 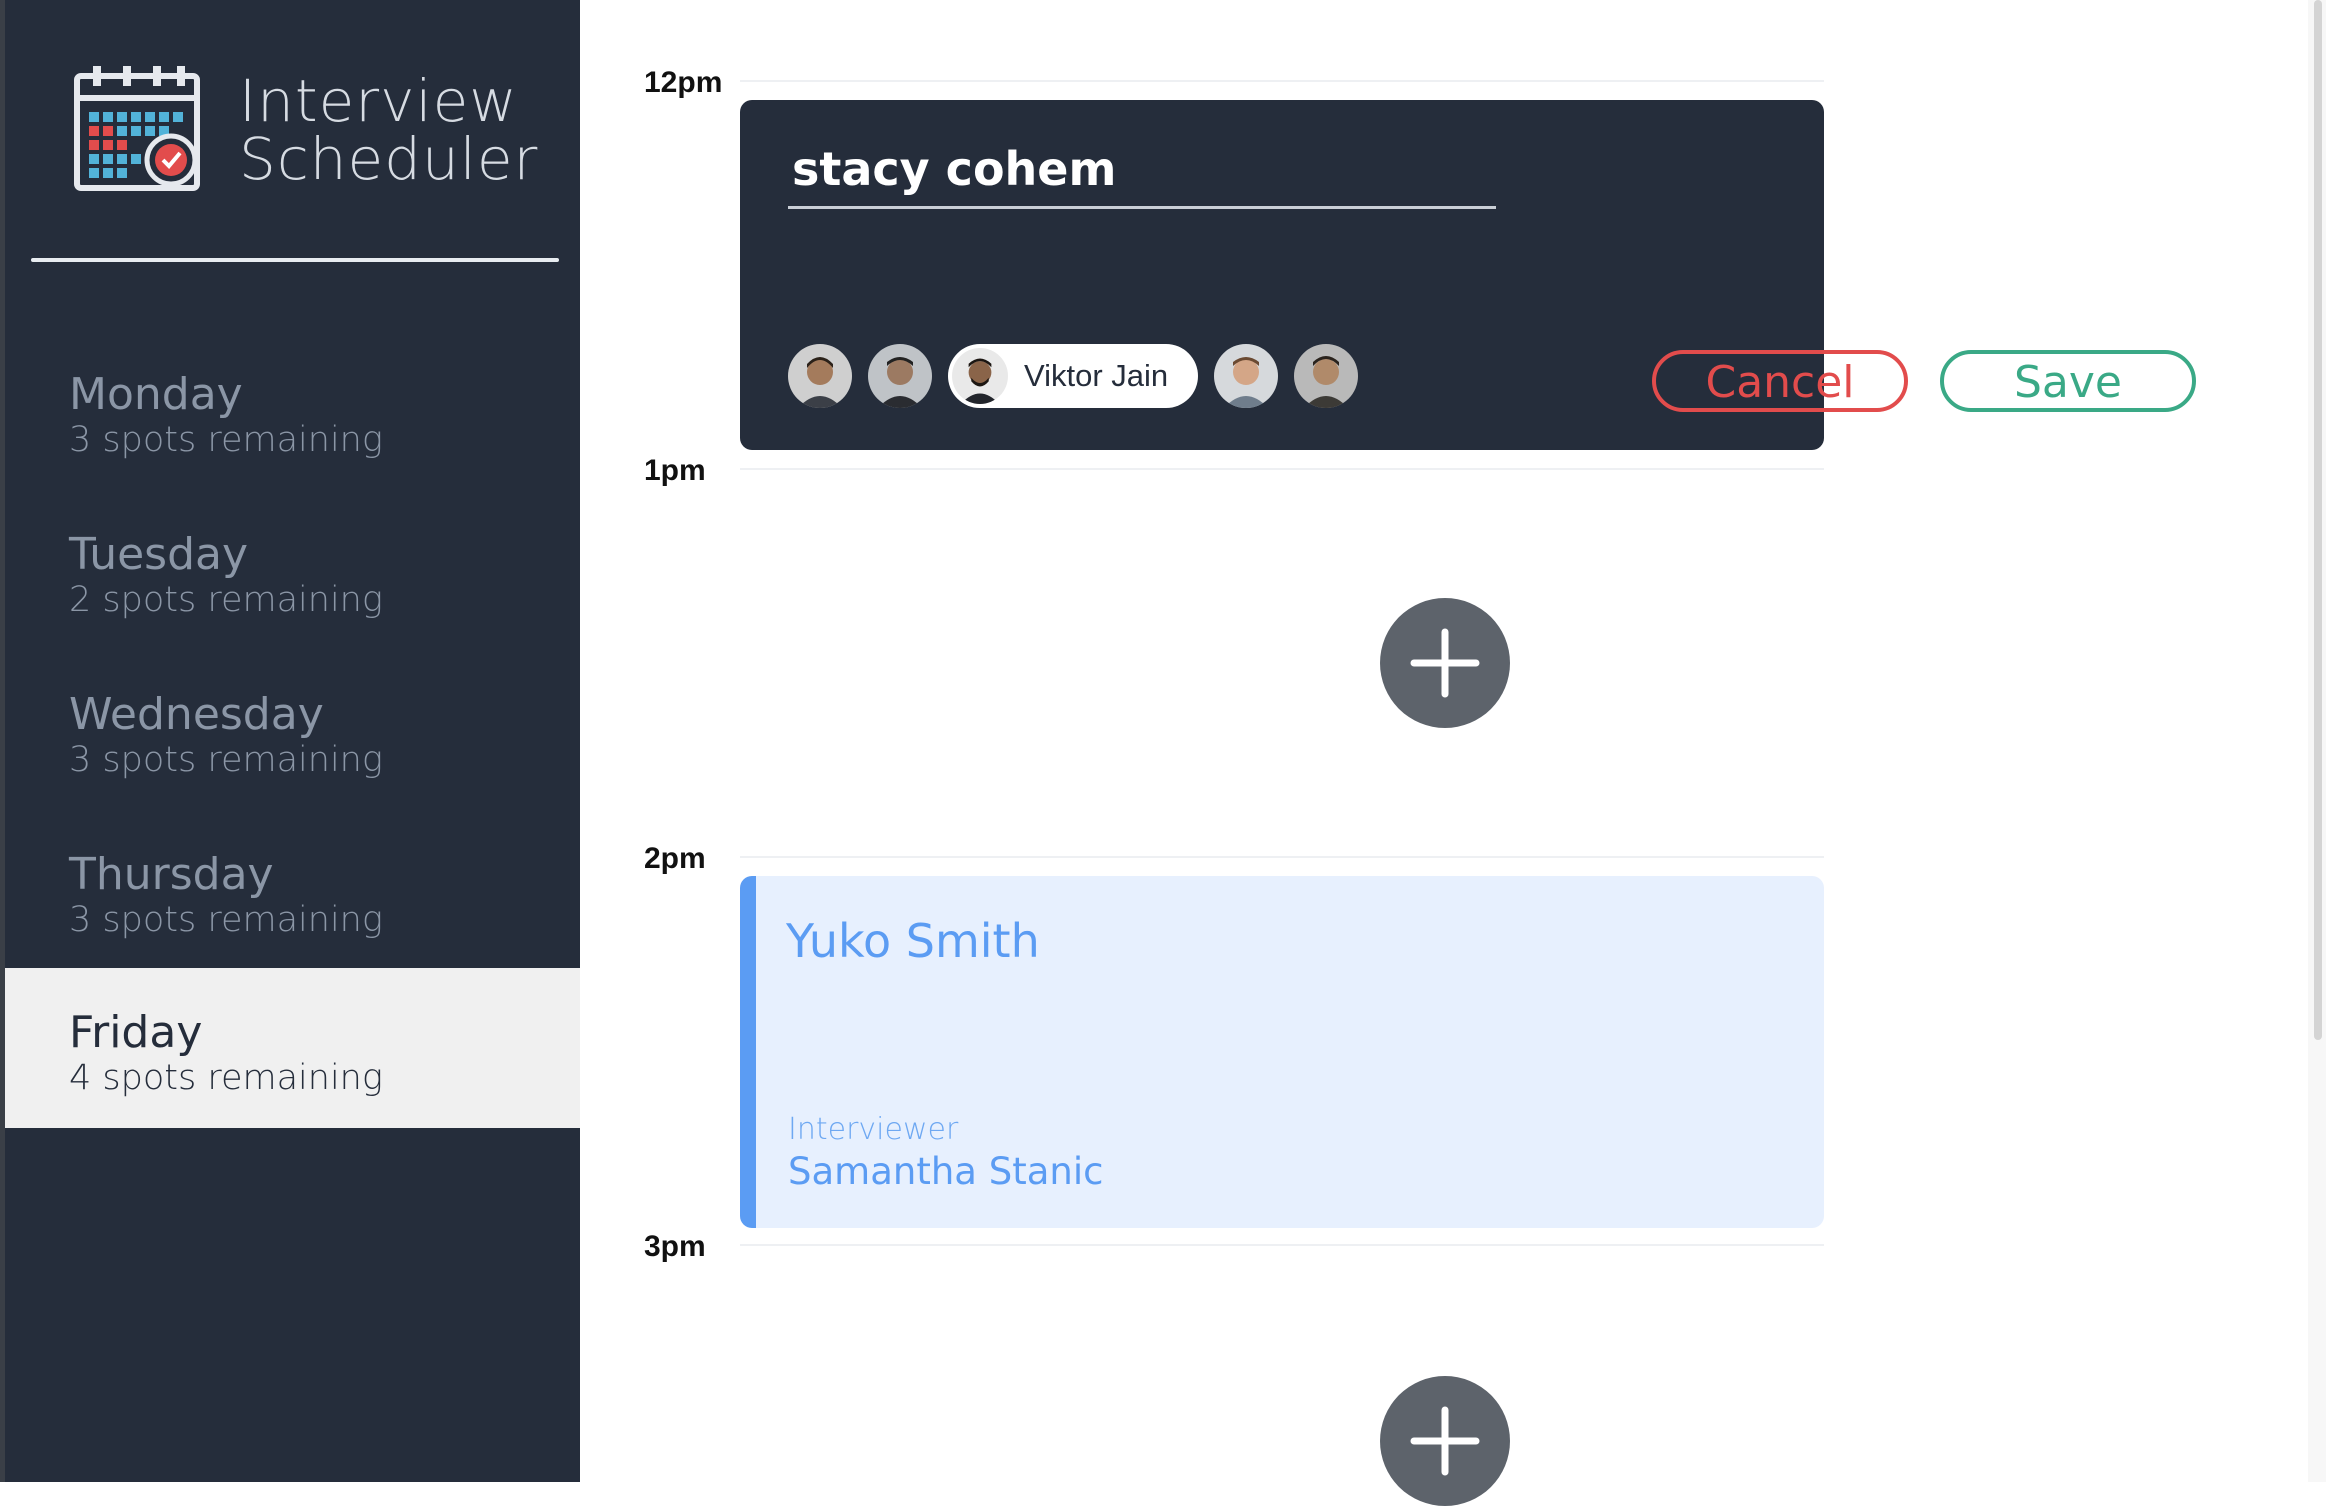 I want to click on day-item-friday: Friday 4 spots remaining, so click(x=292, y=1048).